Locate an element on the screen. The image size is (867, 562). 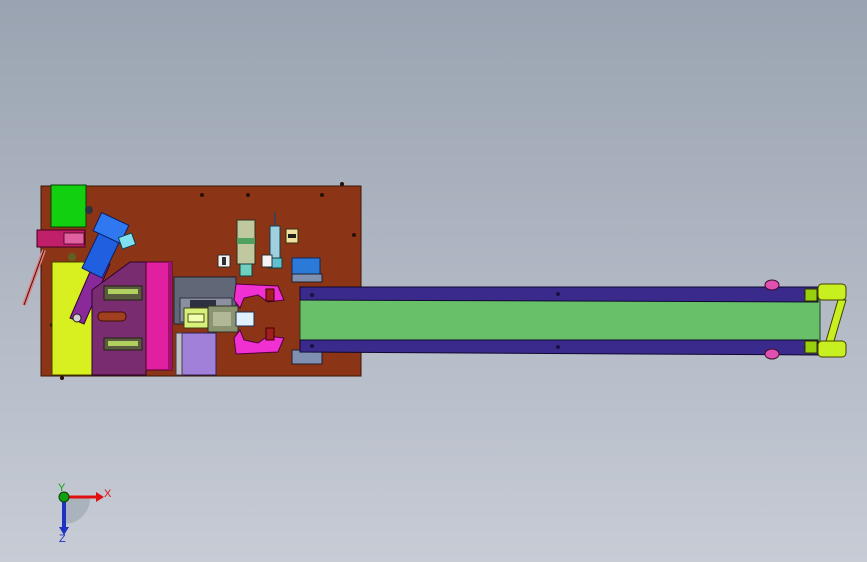
end-knob-top is located at coordinates (772, 285).